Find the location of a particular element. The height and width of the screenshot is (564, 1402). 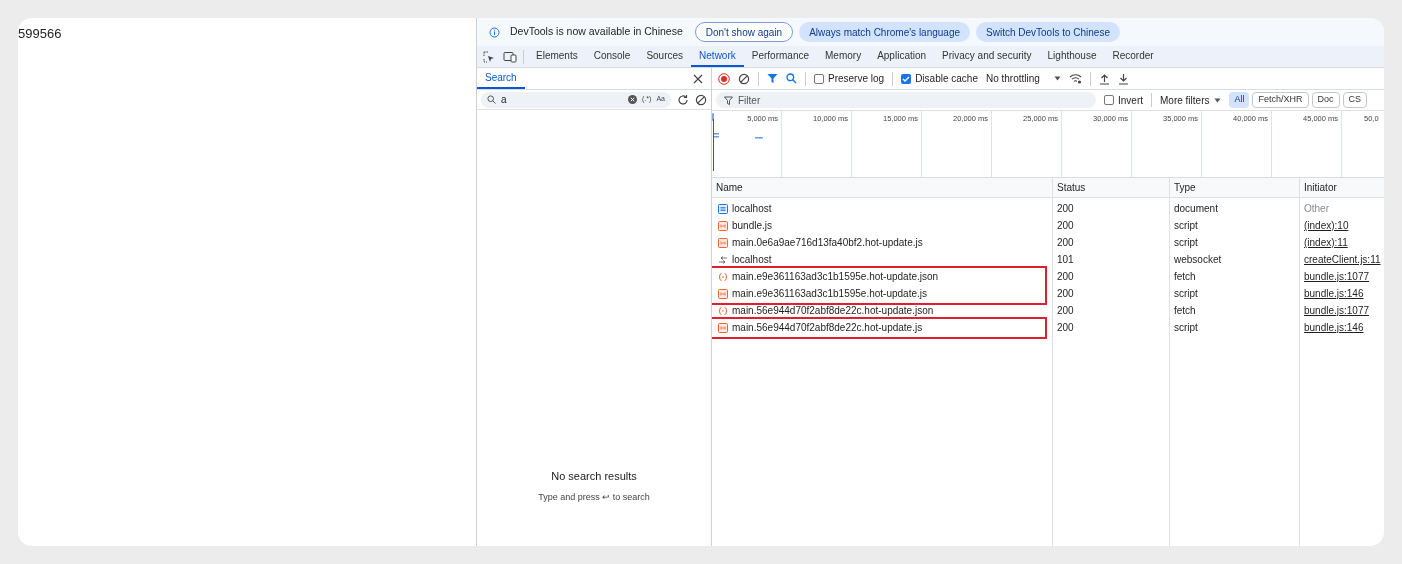

column-header: Initiator is located at coordinates (1342, 187).